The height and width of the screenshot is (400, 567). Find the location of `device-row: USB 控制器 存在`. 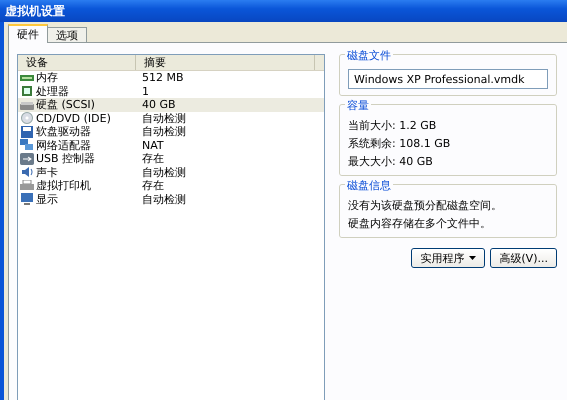

device-row: USB 控制器 存在 is located at coordinates (171, 159).